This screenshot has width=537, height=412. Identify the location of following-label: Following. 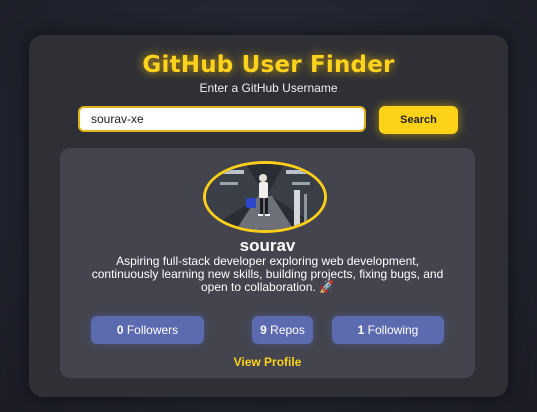
(393, 330).